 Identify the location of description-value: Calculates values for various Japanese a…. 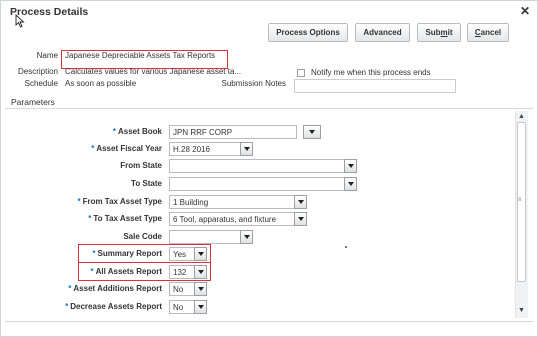
(153, 71).